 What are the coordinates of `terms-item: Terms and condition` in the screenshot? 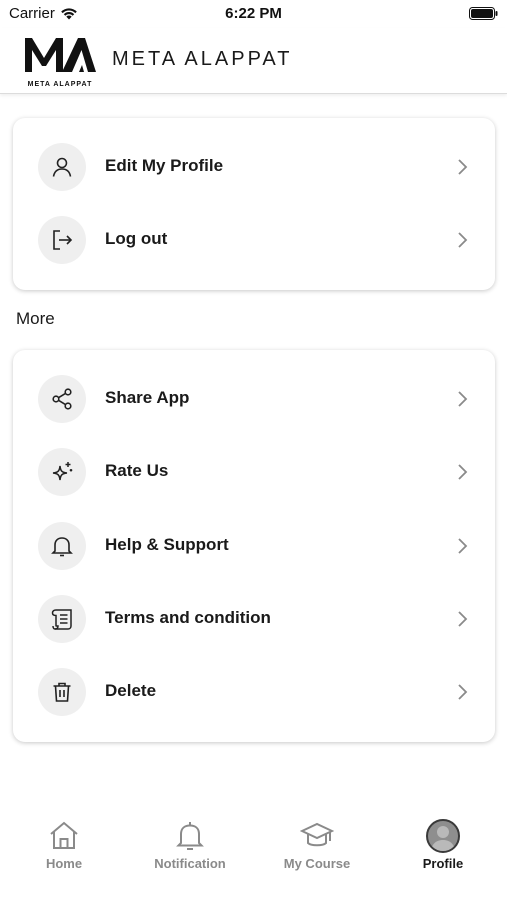 It's located at (254, 619).